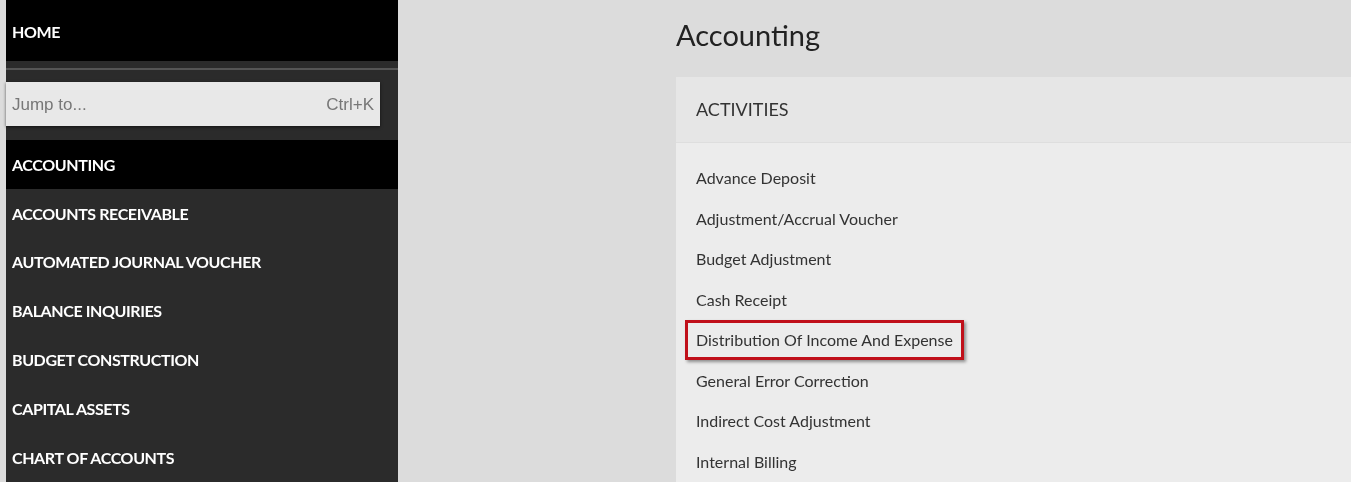 Image resolution: width=1351 pixels, height=482 pixels. Describe the element at coordinates (764, 259) in the screenshot. I see `activity-link: Budget Adjustment` at that location.